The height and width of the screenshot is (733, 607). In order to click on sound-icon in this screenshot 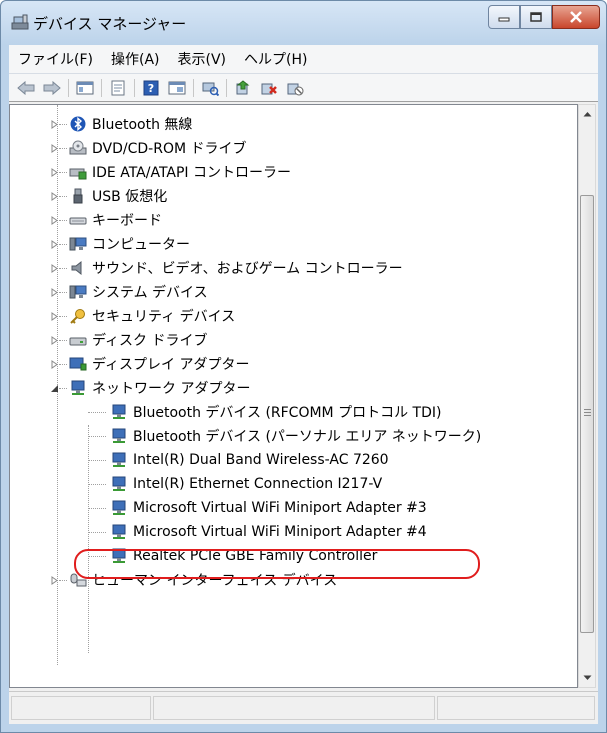, I will do `click(78, 268)`.